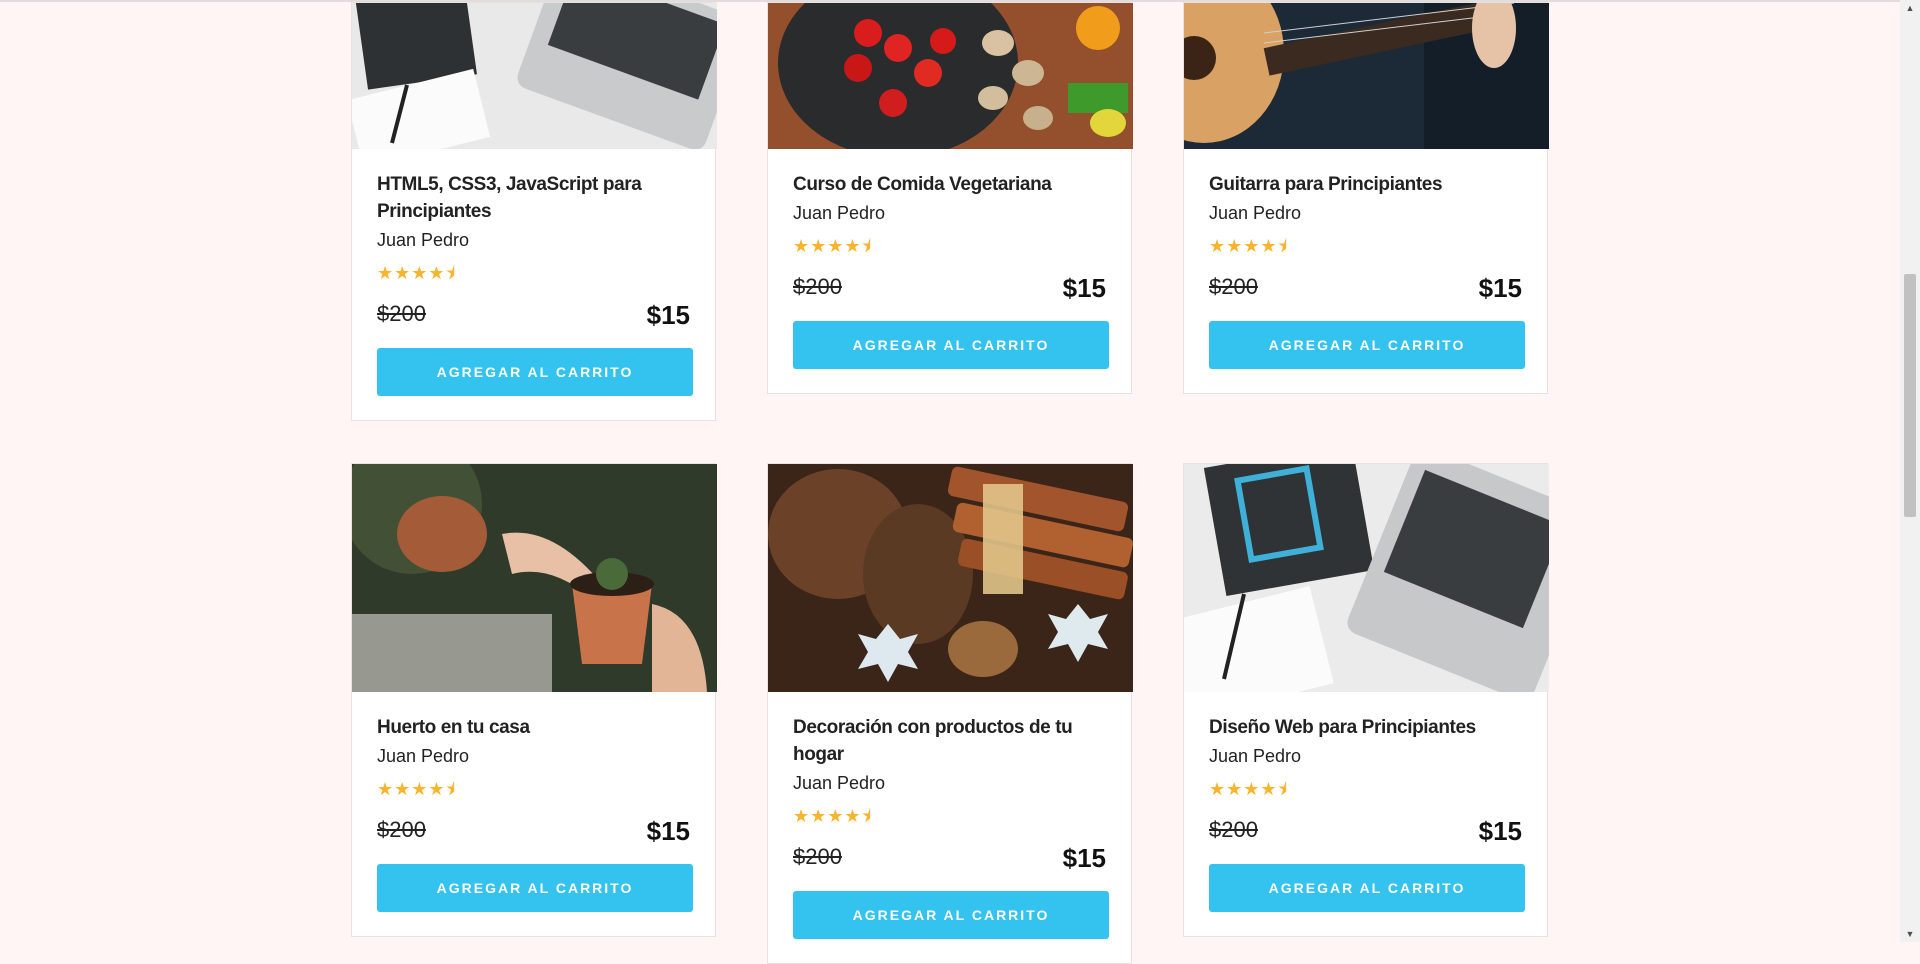 This screenshot has height=964, width=1920. I want to click on vertical-scrollbar: ▲ ▼, so click(1910, 471).